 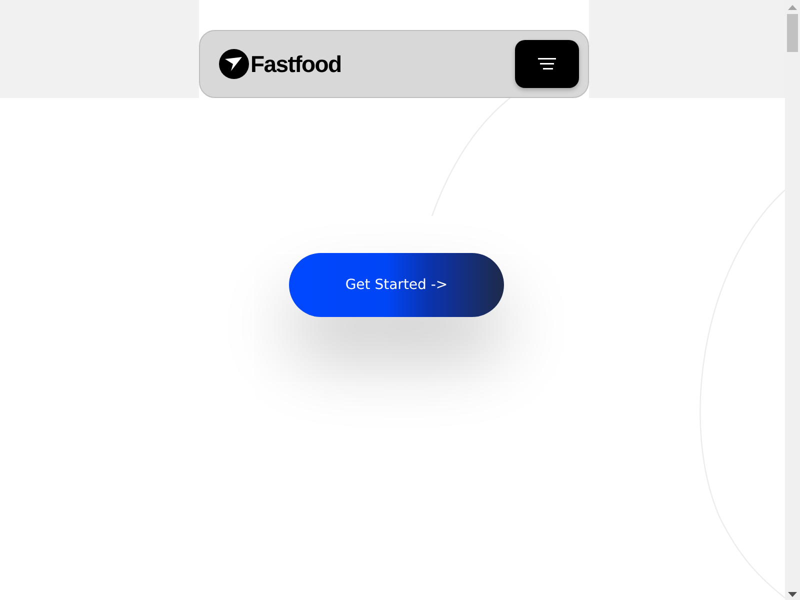 What do you see at coordinates (792, 300) in the screenshot?
I see `scrollbar` at bounding box center [792, 300].